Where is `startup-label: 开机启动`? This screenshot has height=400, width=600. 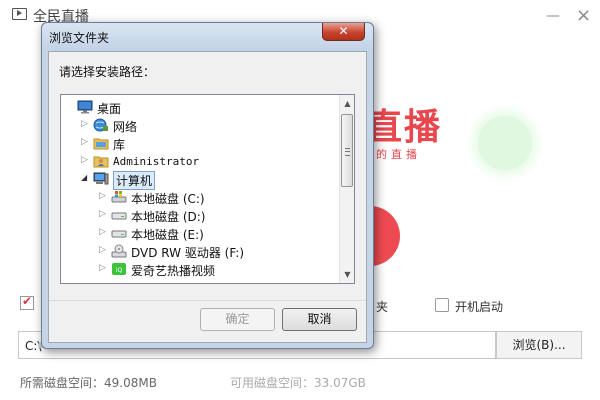 startup-label: 开机启动 is located at coordinates (479, 307).